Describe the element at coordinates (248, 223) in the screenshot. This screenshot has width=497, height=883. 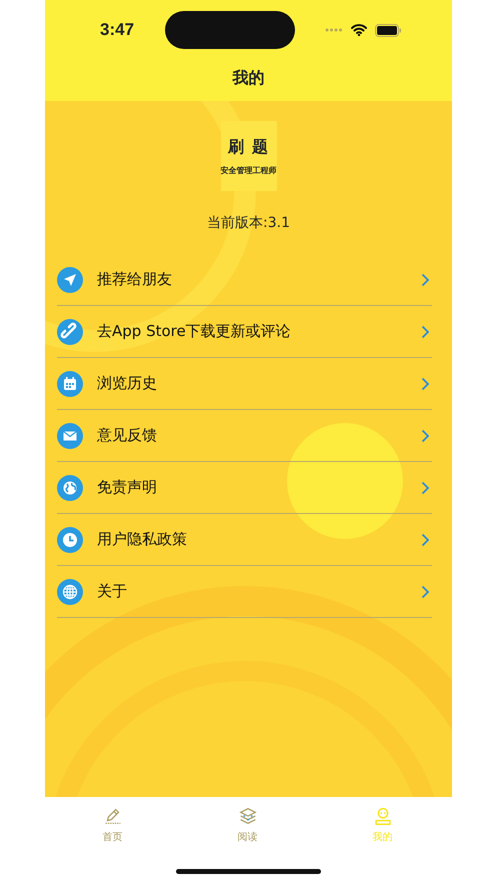
I see `version-text: 当前版本:3.1` at that location.